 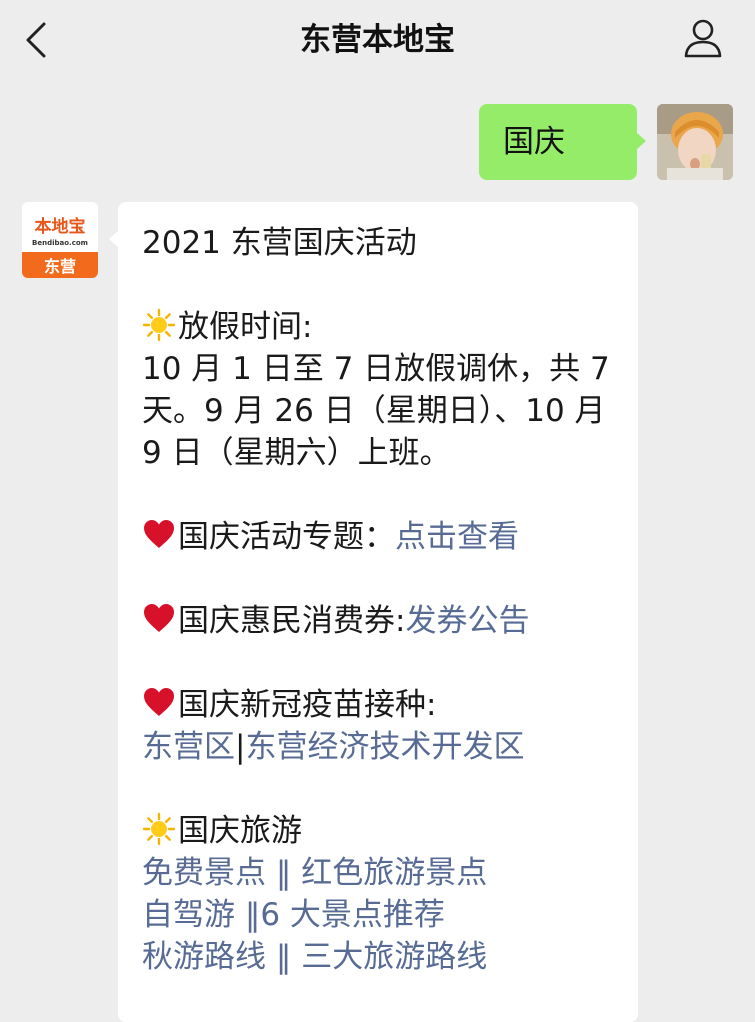 I want to click on vaccine-line: 国庆新冠疫苗接种:, so click(x=377, y=705).